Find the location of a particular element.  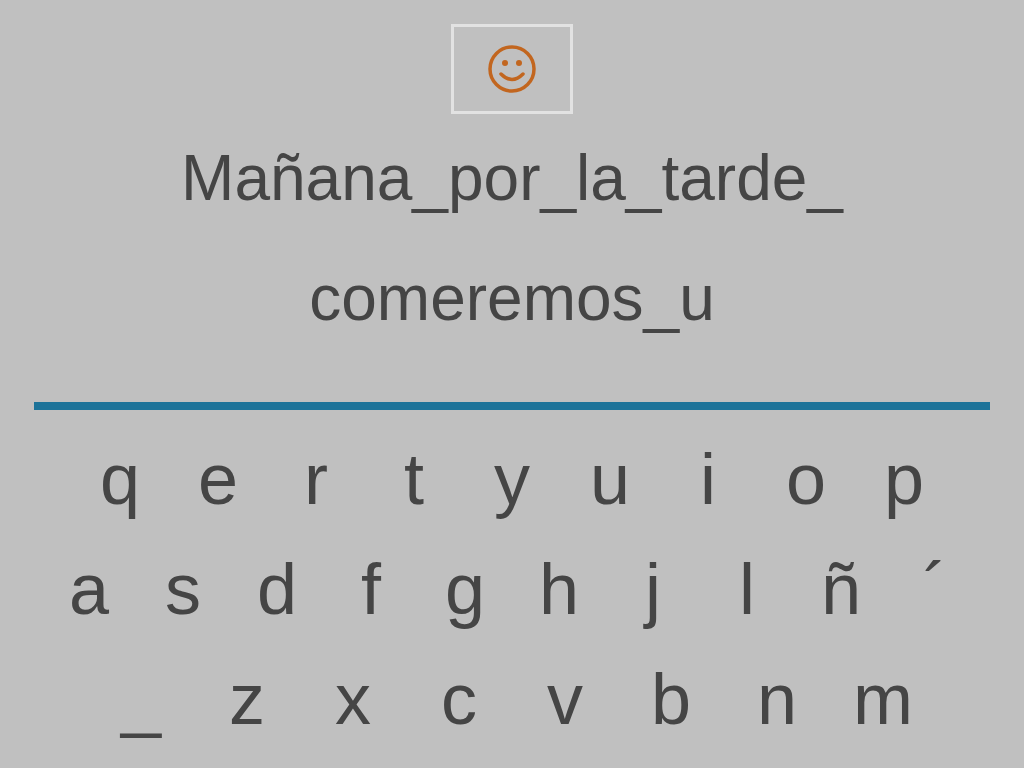

letter-key: o is located at coordinates (805, 479).